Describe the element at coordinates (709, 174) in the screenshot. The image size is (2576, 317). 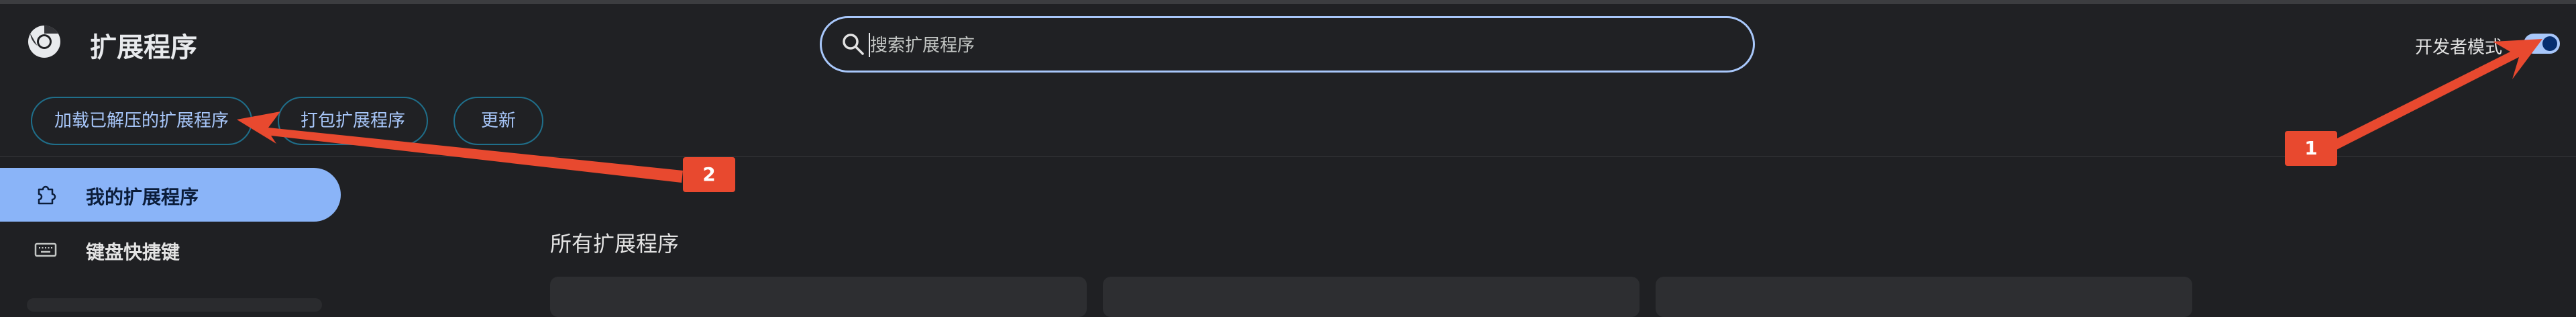
I see `annotation-badge-2: 2` at that location.